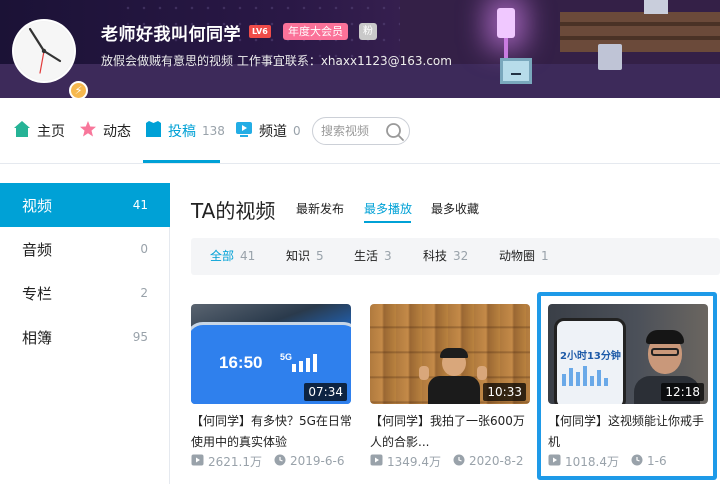 This screenshot has height=484, width=720. Describe the element at coordinates (37, 293) in the screenshot. I see `sidebar-item-label: 专栏` at that location.